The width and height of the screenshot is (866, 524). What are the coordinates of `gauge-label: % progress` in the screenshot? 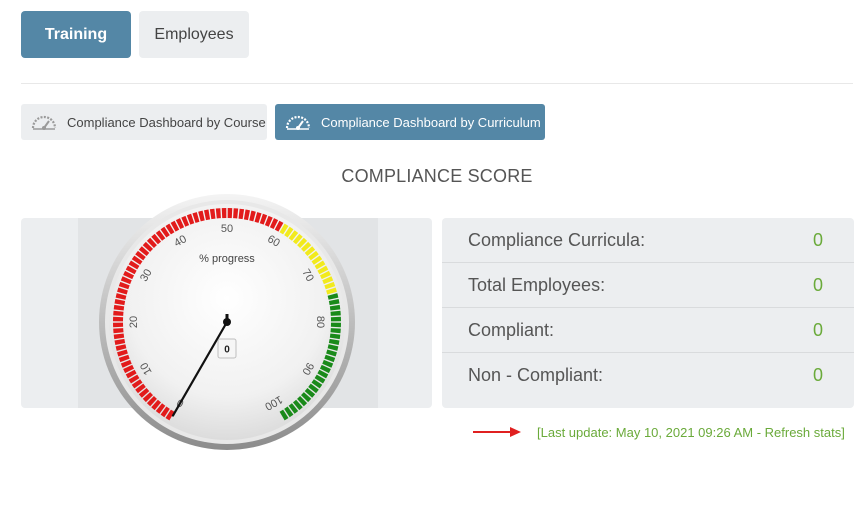 It's located at (227, 259).